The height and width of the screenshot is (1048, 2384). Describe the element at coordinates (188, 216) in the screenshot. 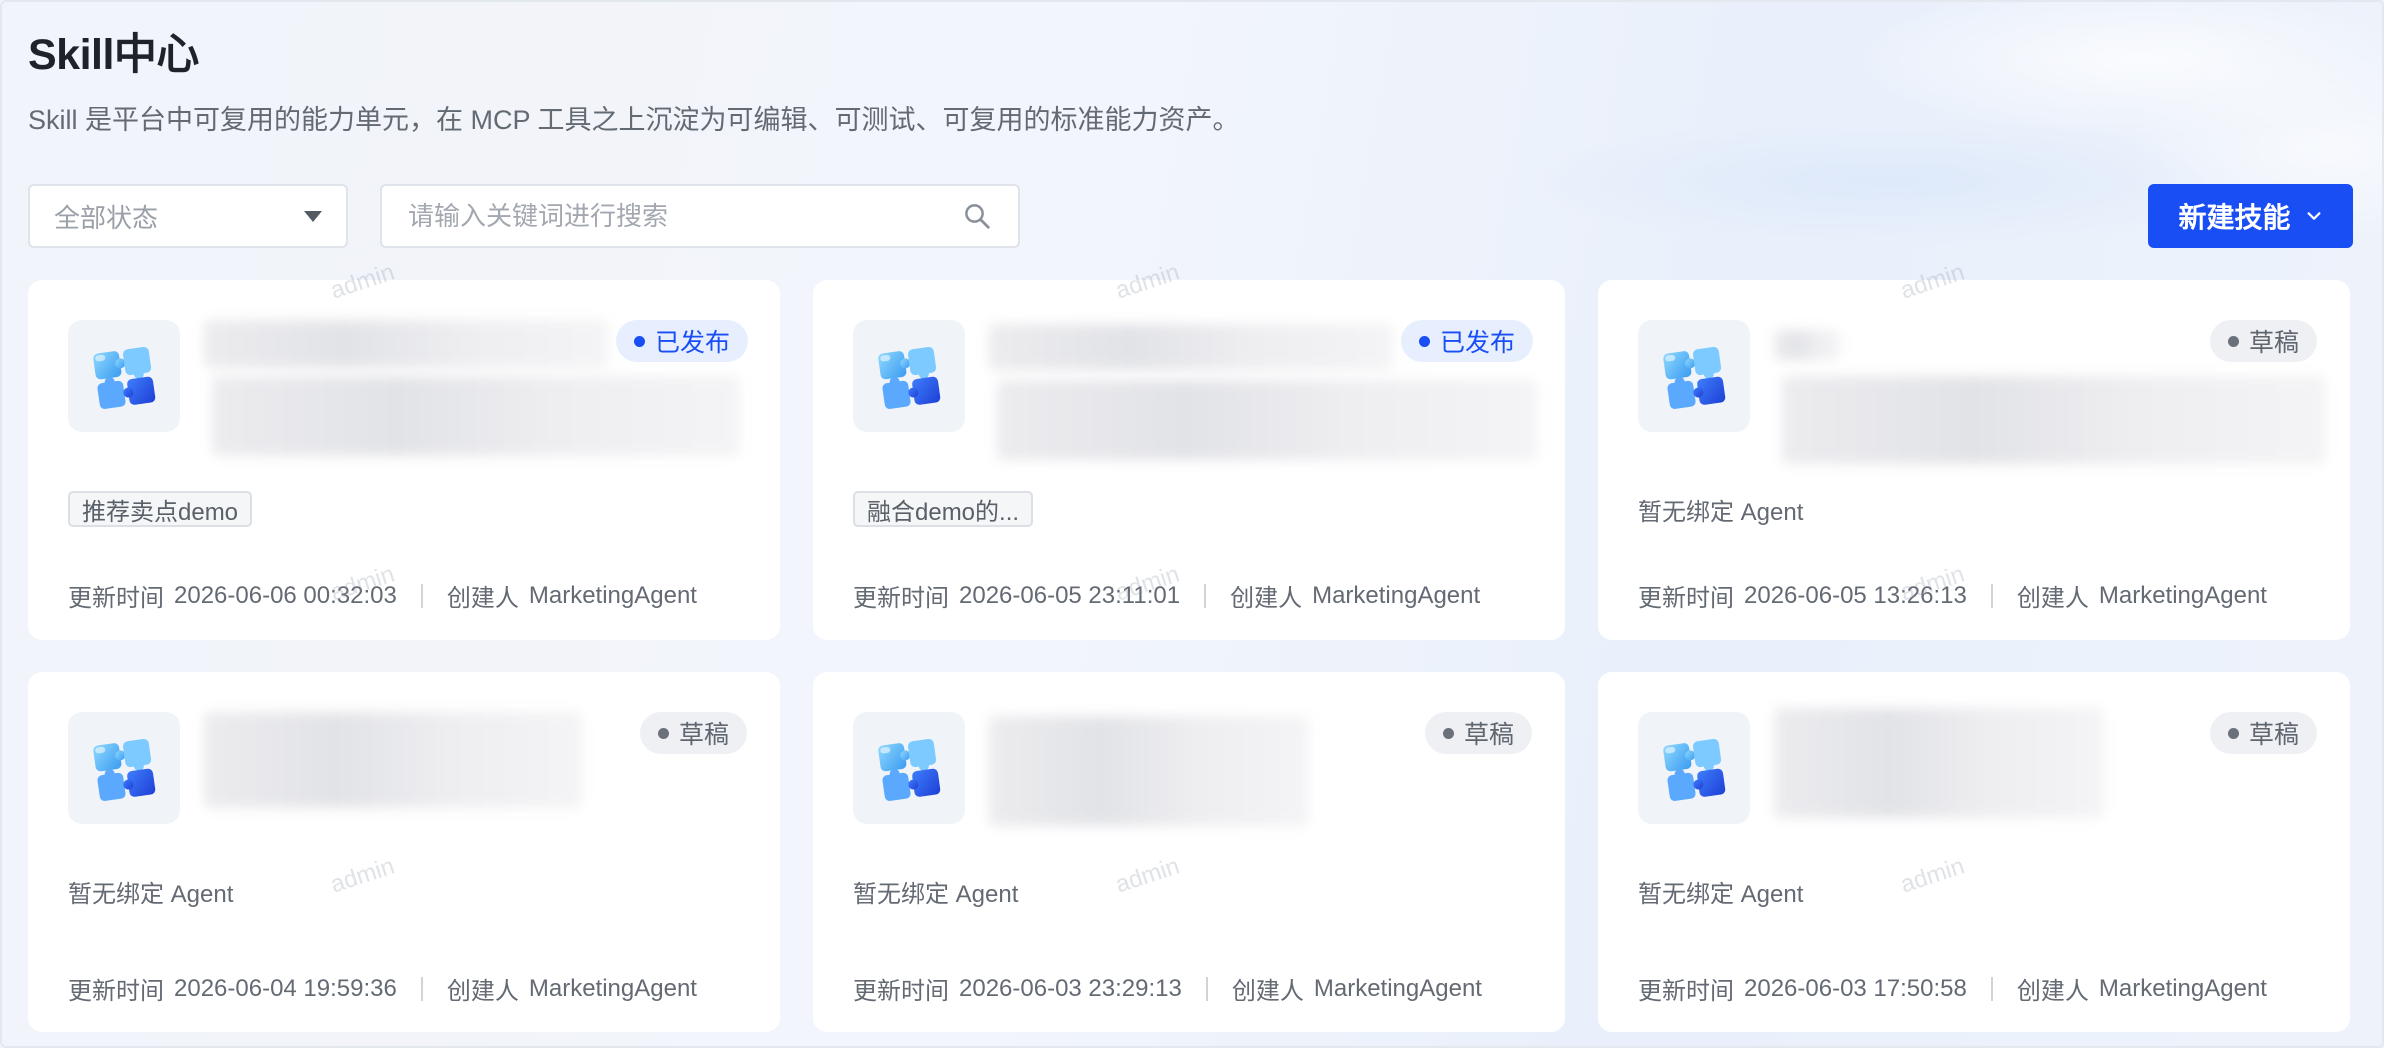

I see `status-filter-select: 全部状态` at that location.